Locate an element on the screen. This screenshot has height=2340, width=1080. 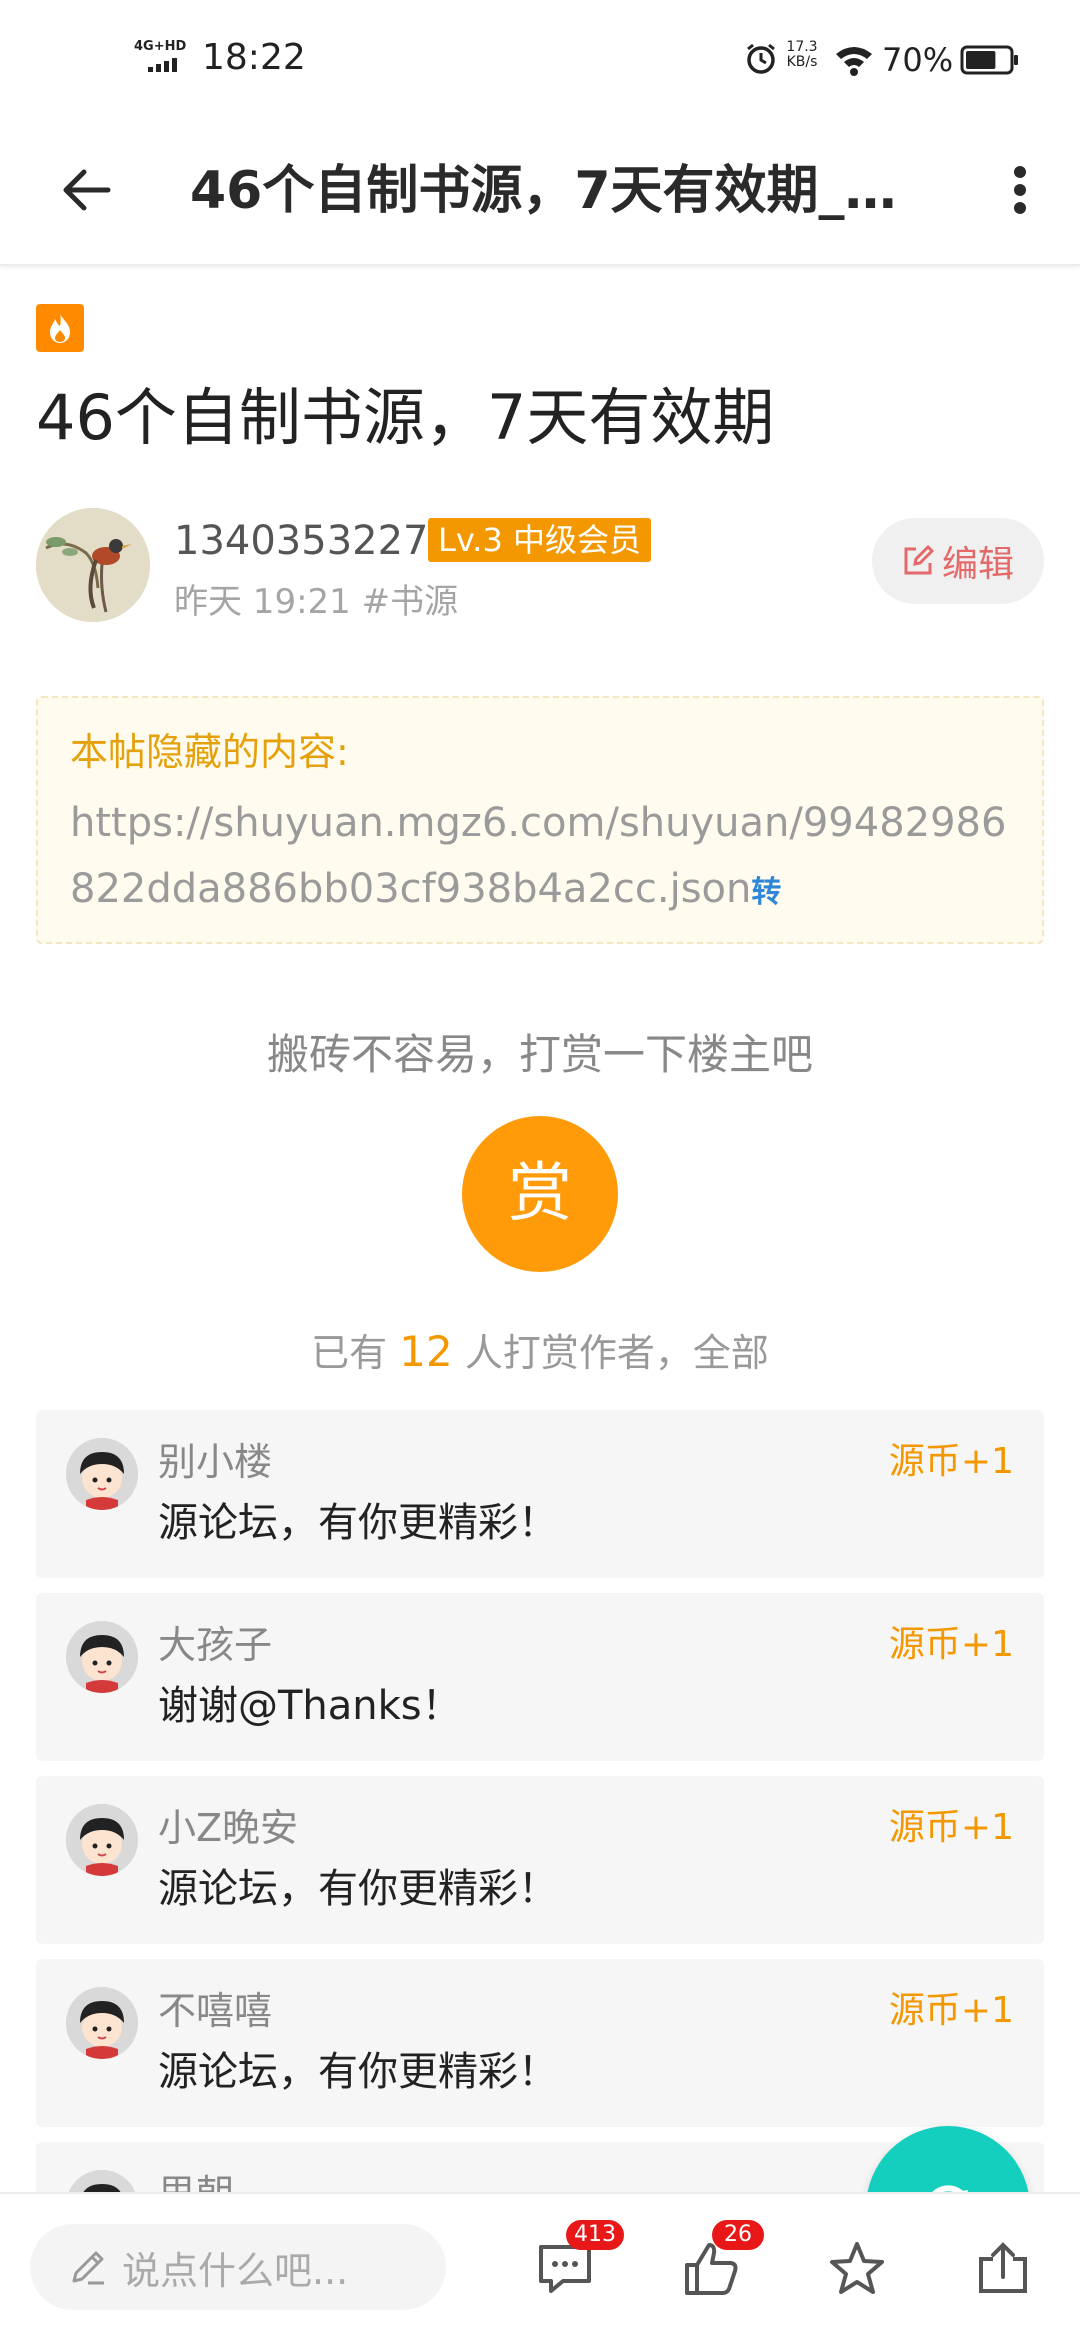
star-icon is located at coordinates (857, 2268).